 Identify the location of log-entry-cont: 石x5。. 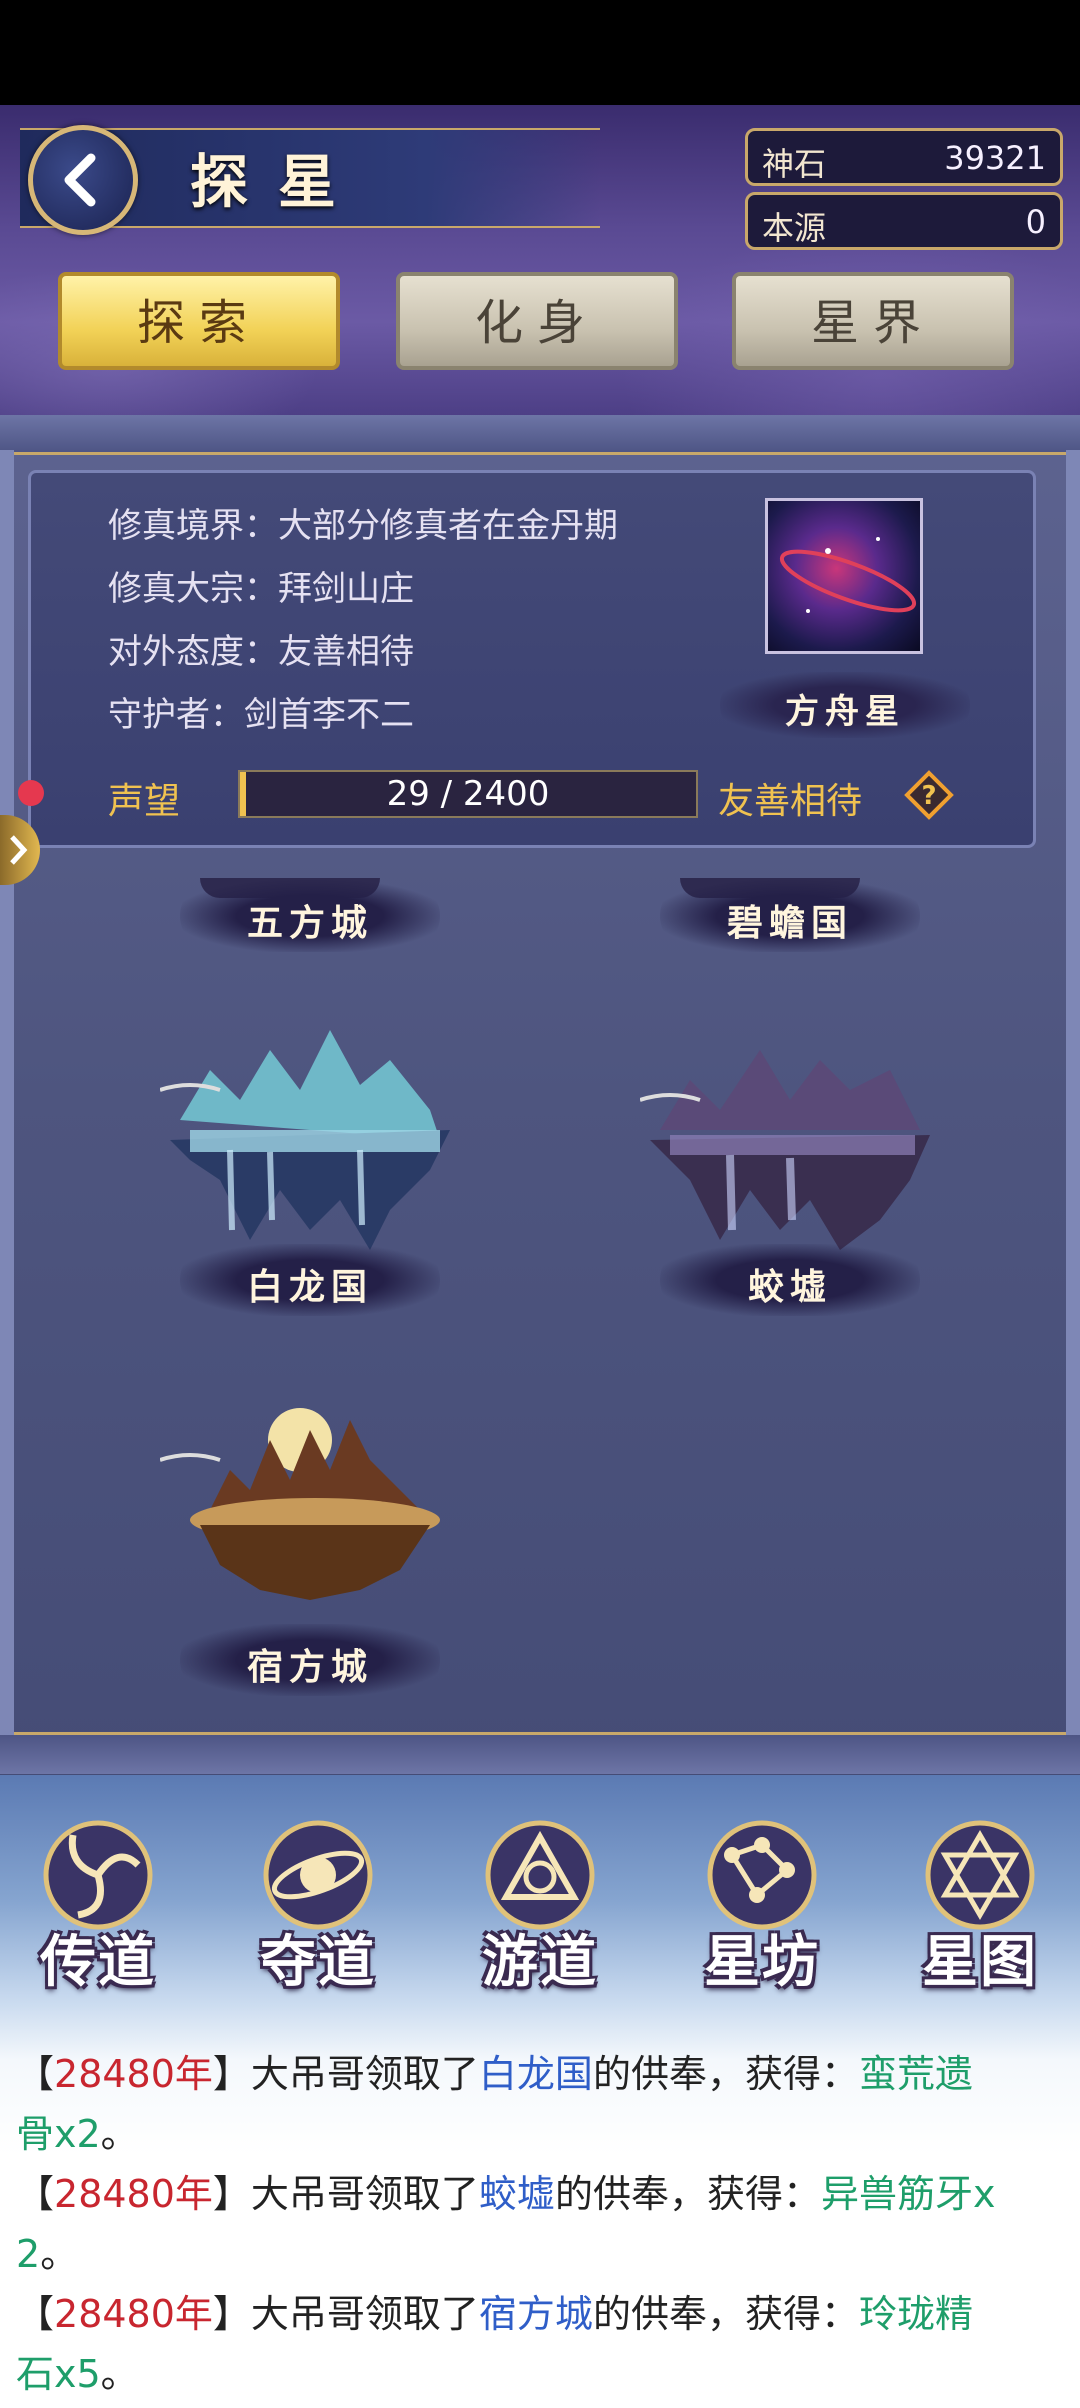
(77, 2374).